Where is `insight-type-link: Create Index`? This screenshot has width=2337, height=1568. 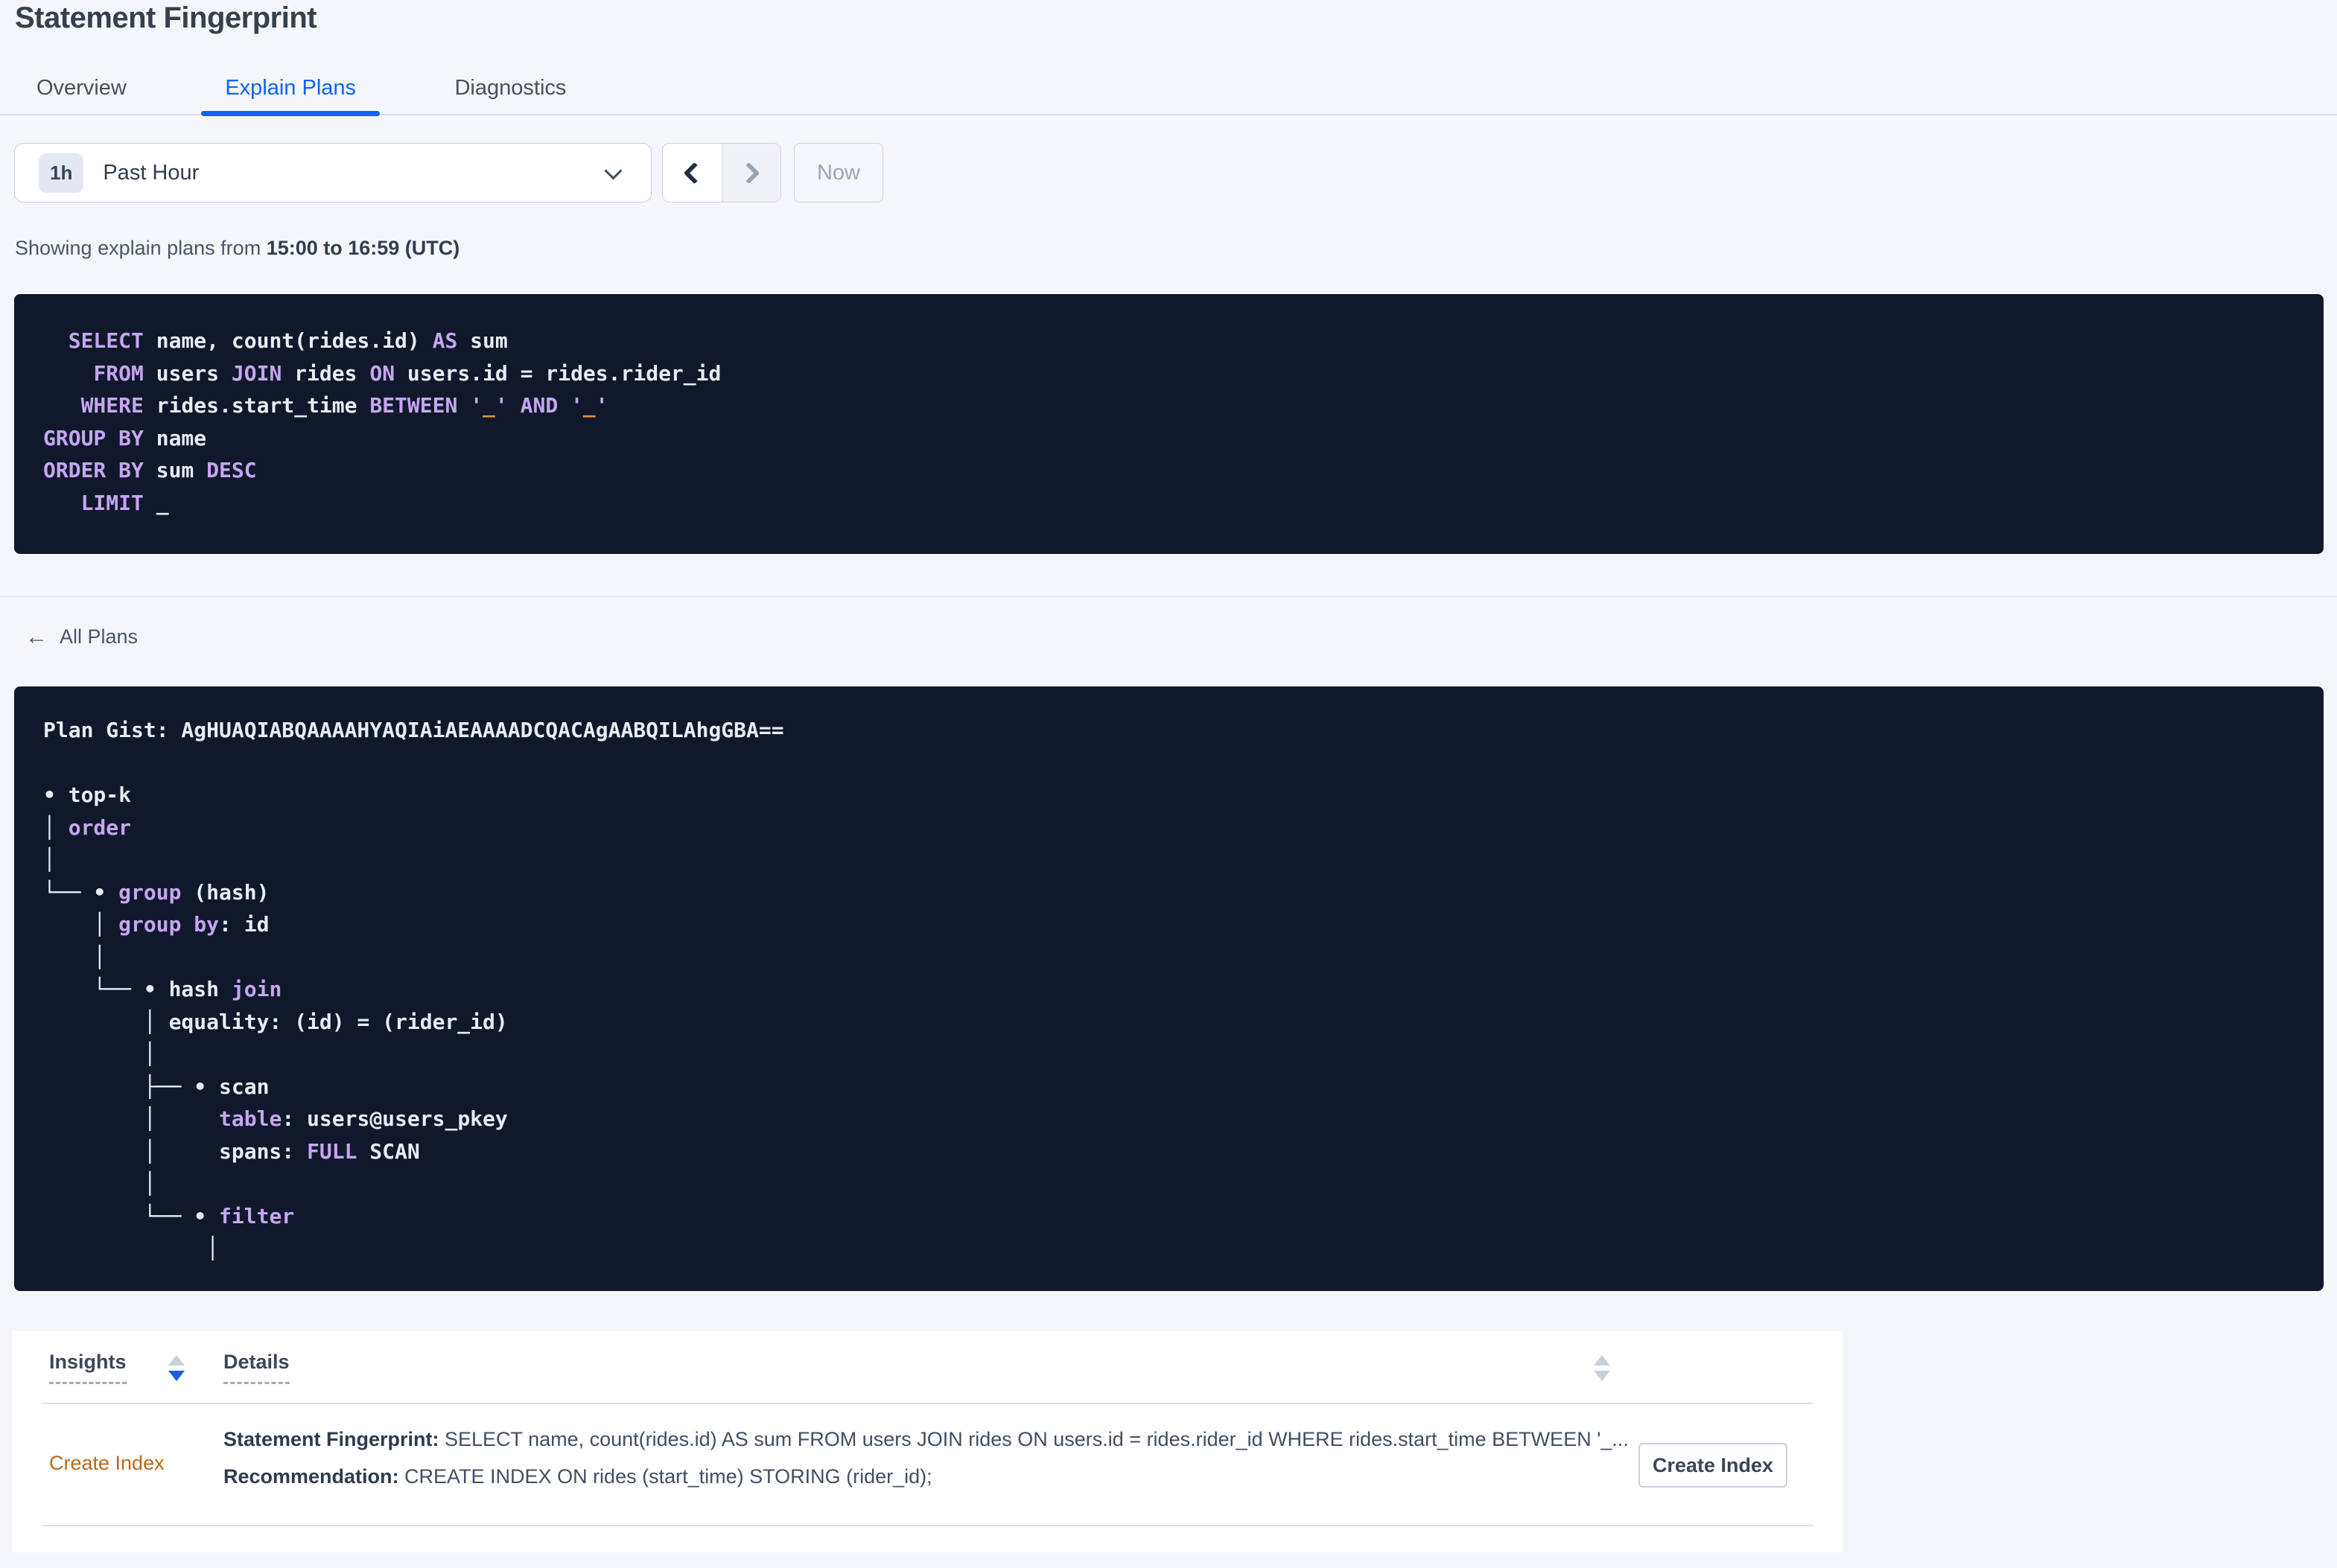
insight-type-link: Create Index is located at coordinates (107, 1463).